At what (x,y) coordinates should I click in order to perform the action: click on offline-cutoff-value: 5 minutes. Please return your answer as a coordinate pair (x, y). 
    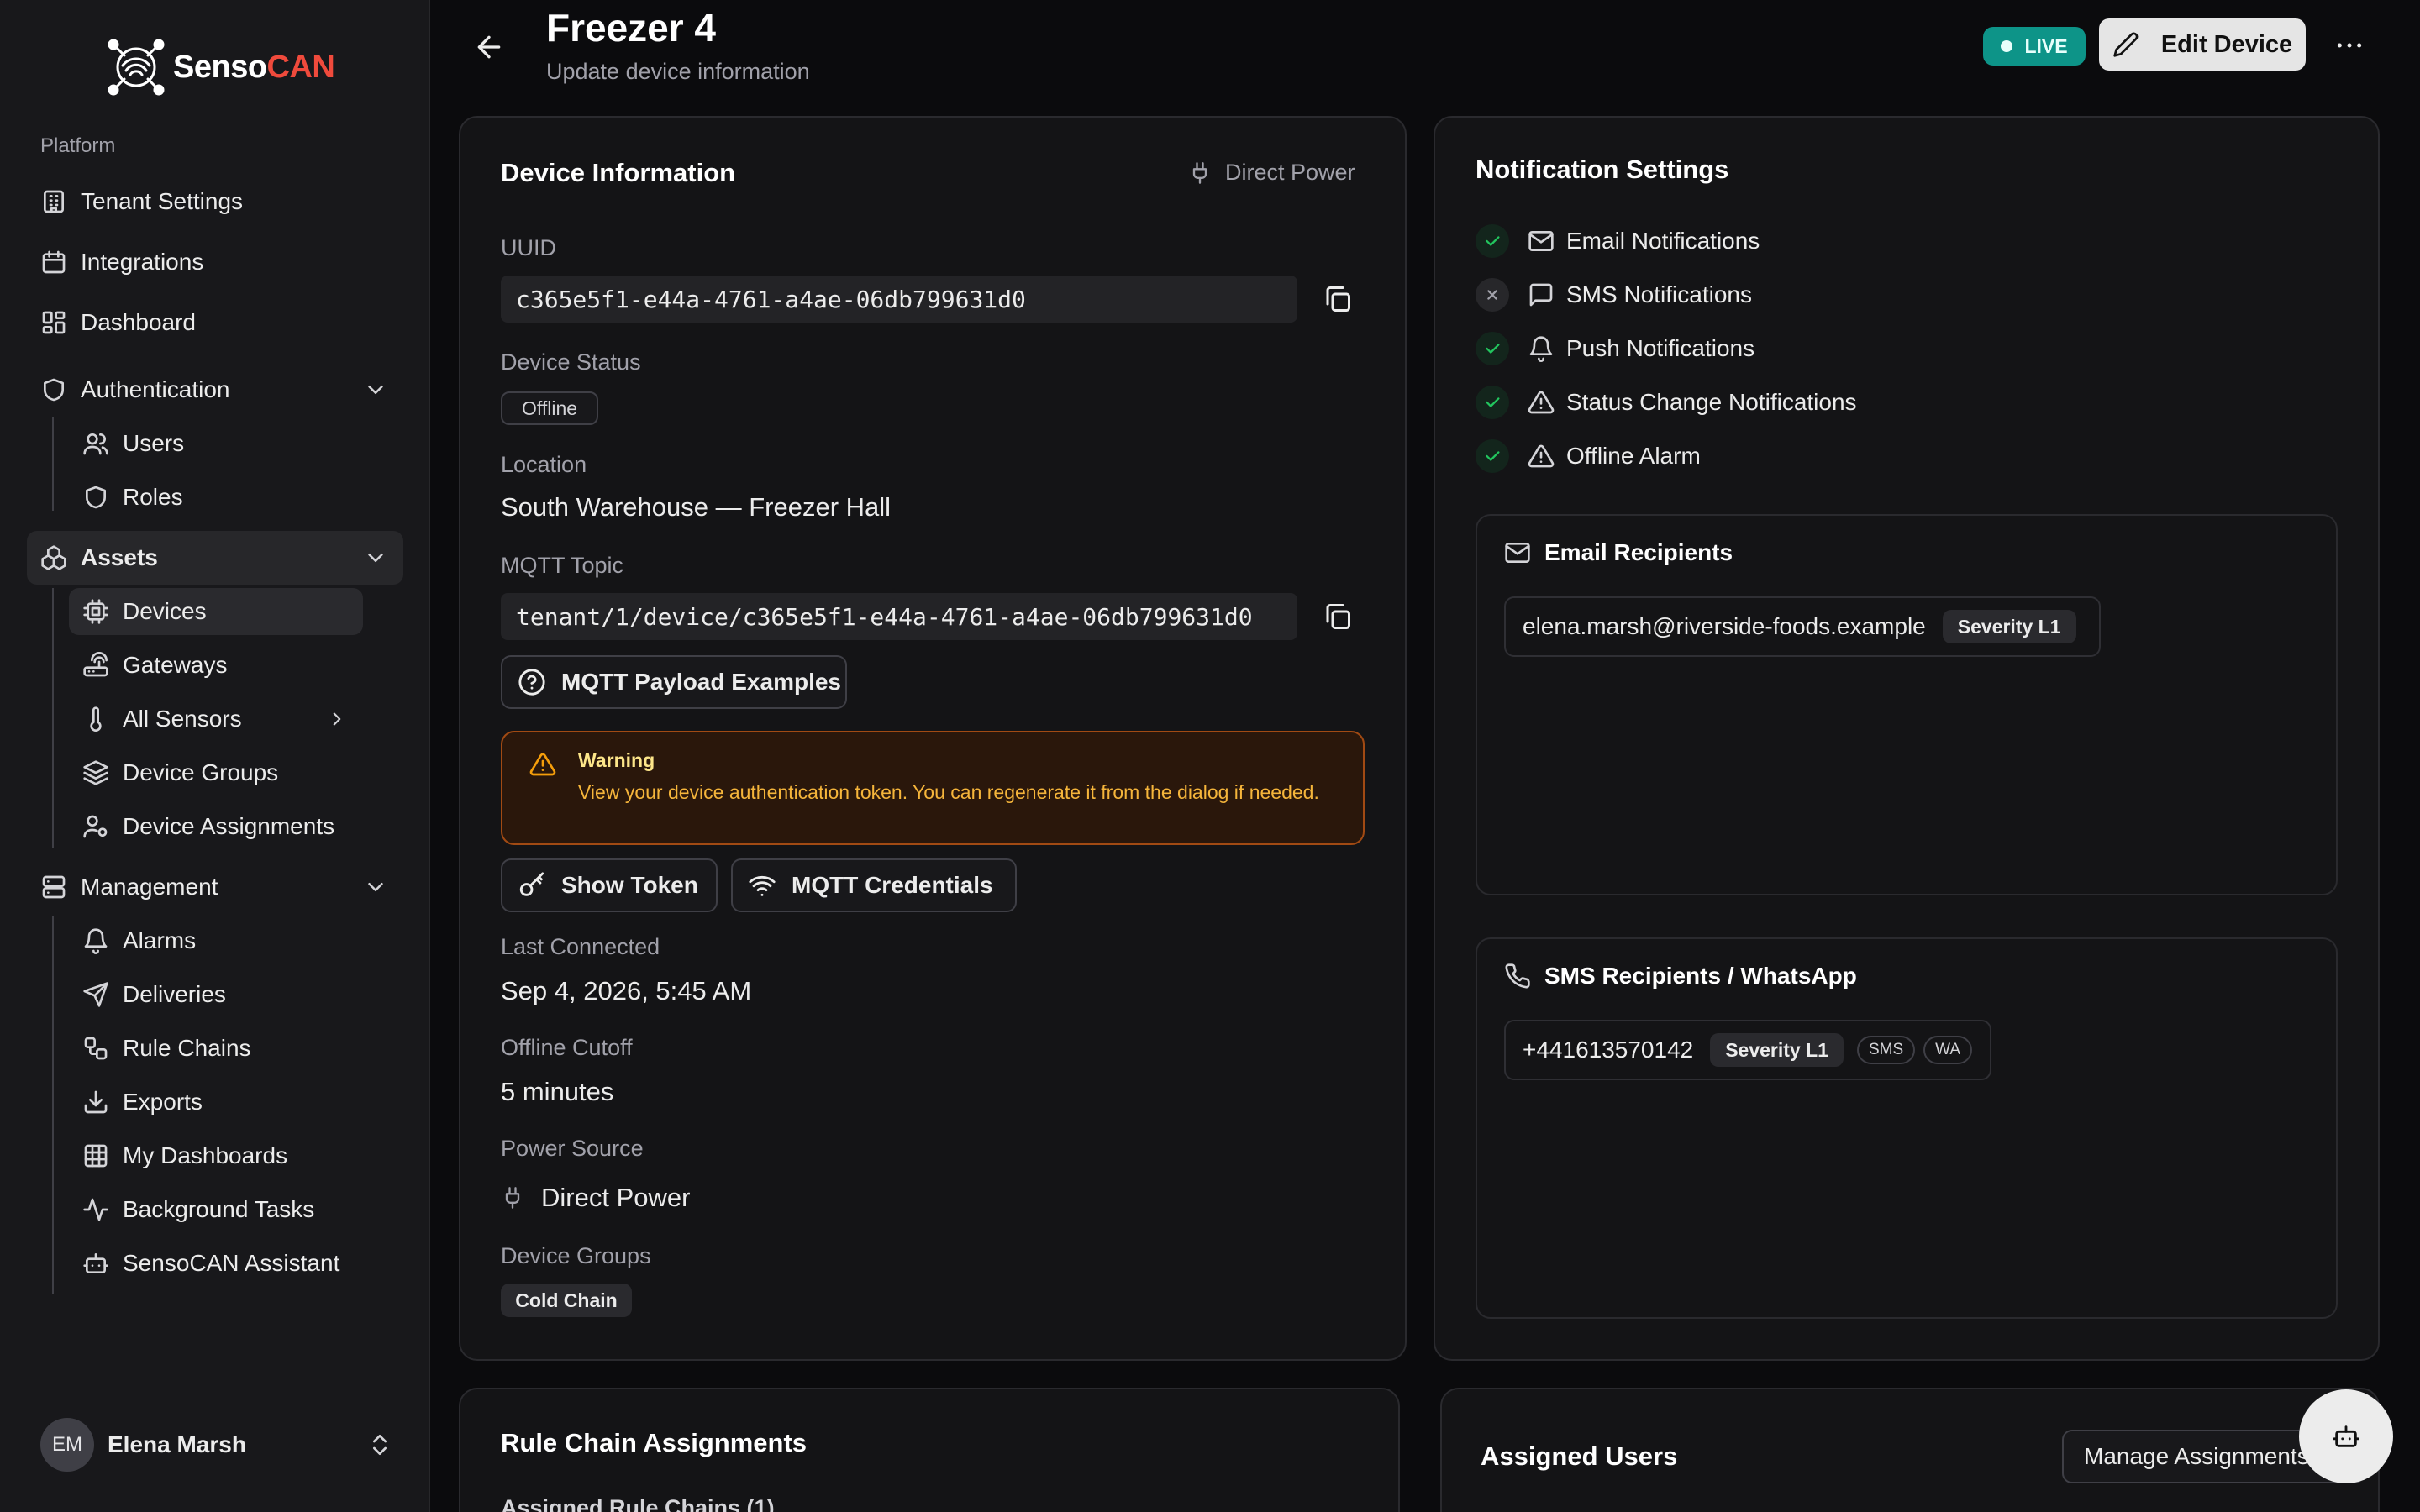
    Looking at the image, I should click on (557, 1091).